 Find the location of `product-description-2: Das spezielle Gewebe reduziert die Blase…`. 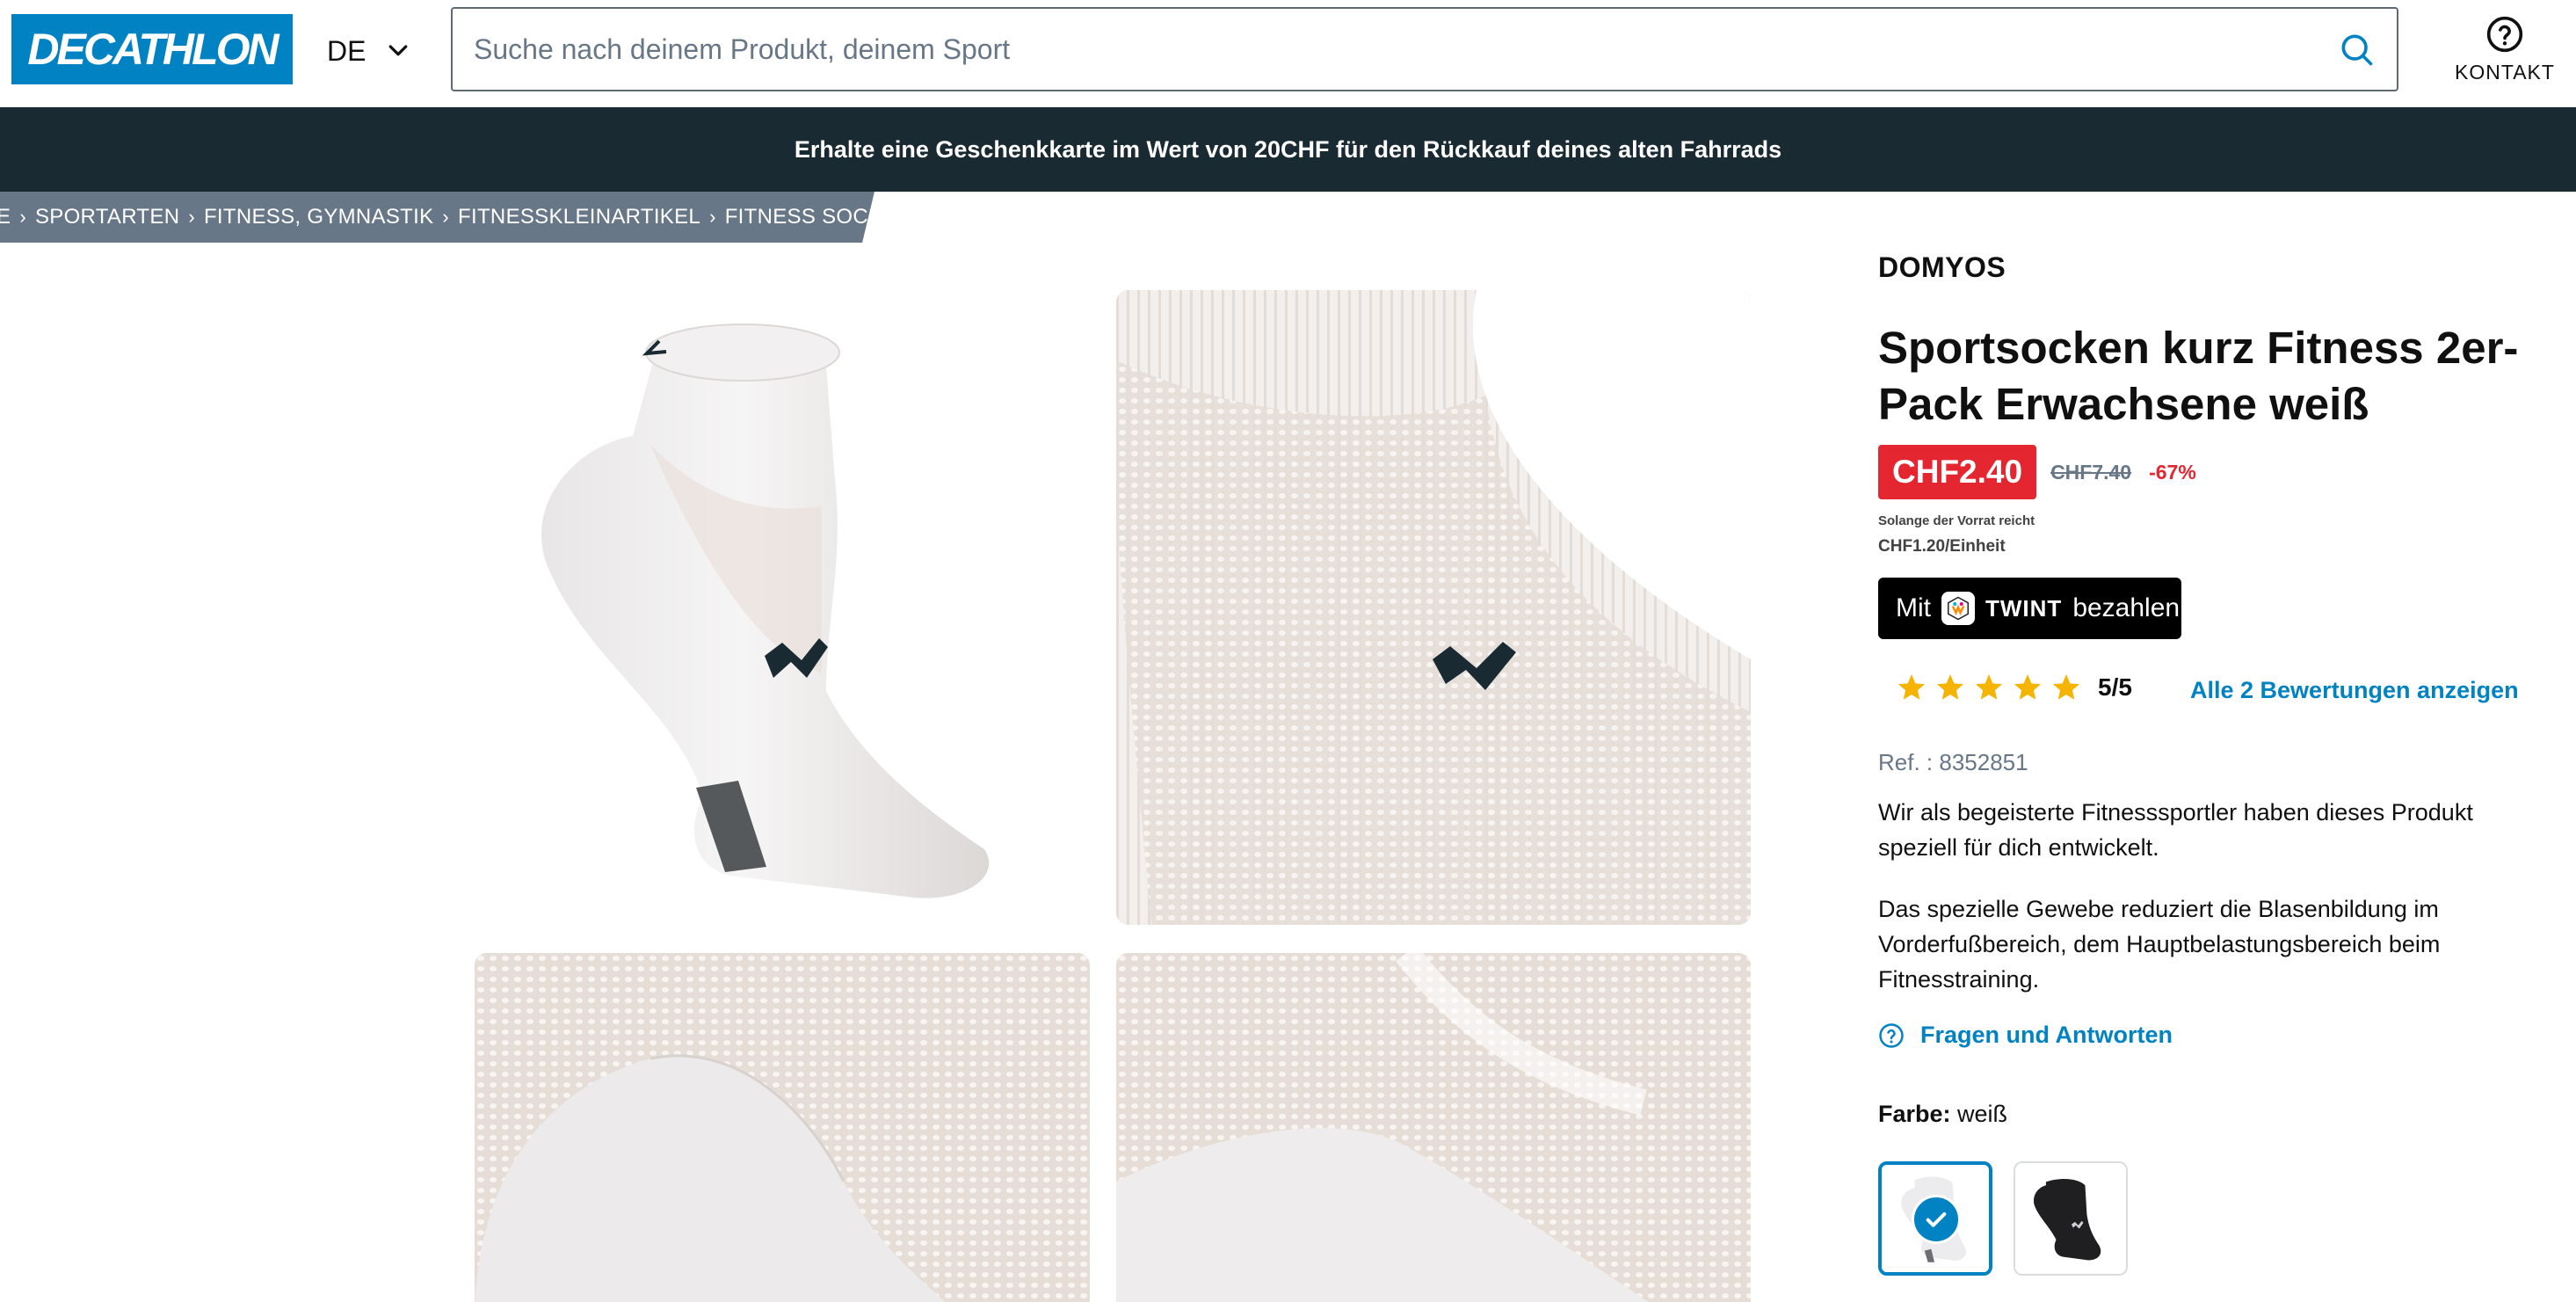

product-description-2: Das spezielle Gewebe reduziert die Blase… is located at coordinates (2159, 944).